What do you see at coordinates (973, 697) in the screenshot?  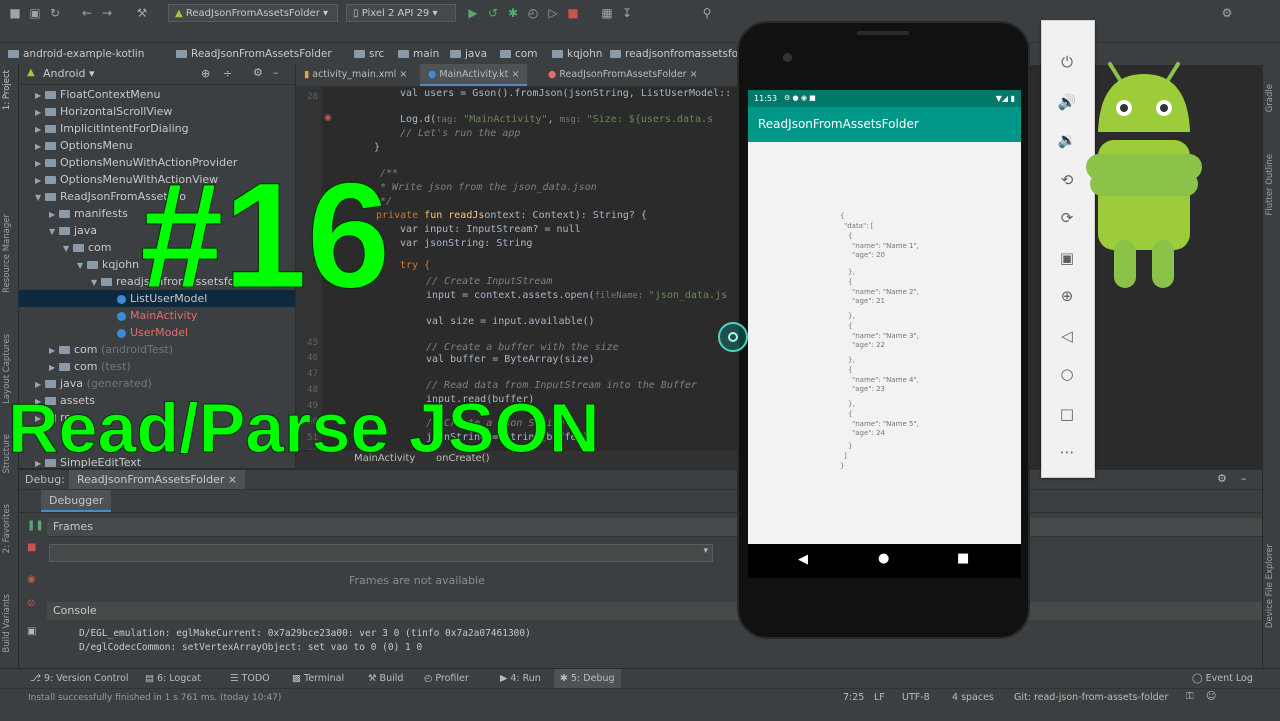 I see `indent-setting: 4 spaces` at bounding box center [973, 697].